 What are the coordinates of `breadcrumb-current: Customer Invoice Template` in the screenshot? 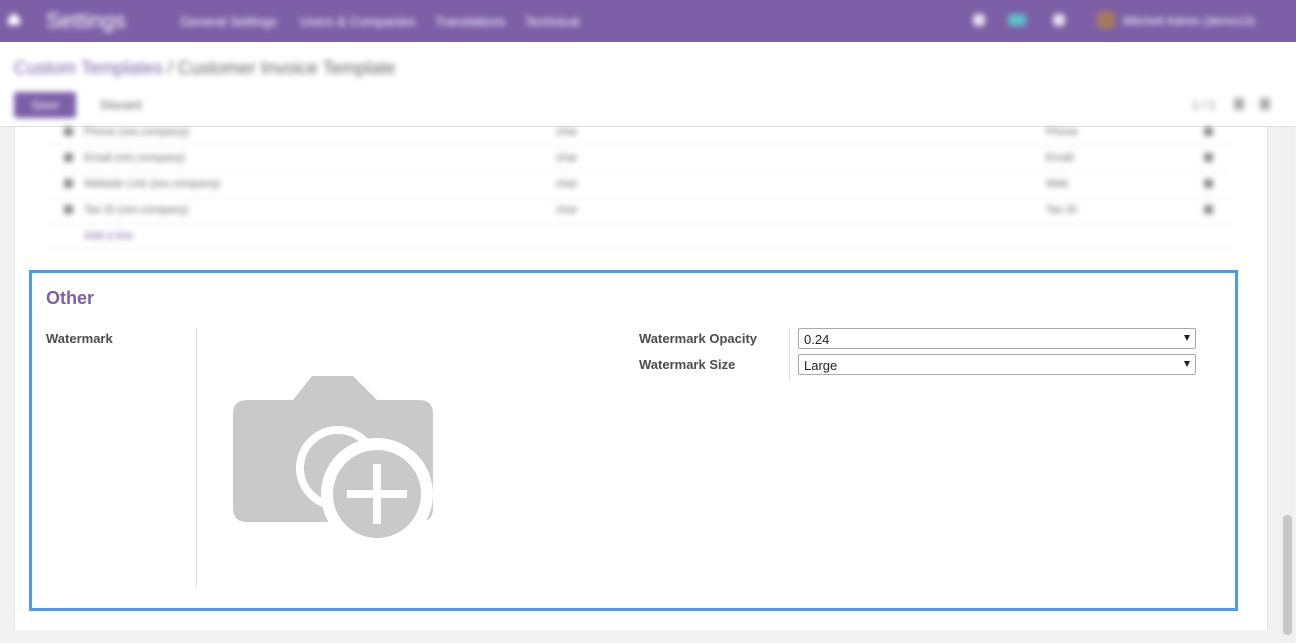 It's located at (286, 68).